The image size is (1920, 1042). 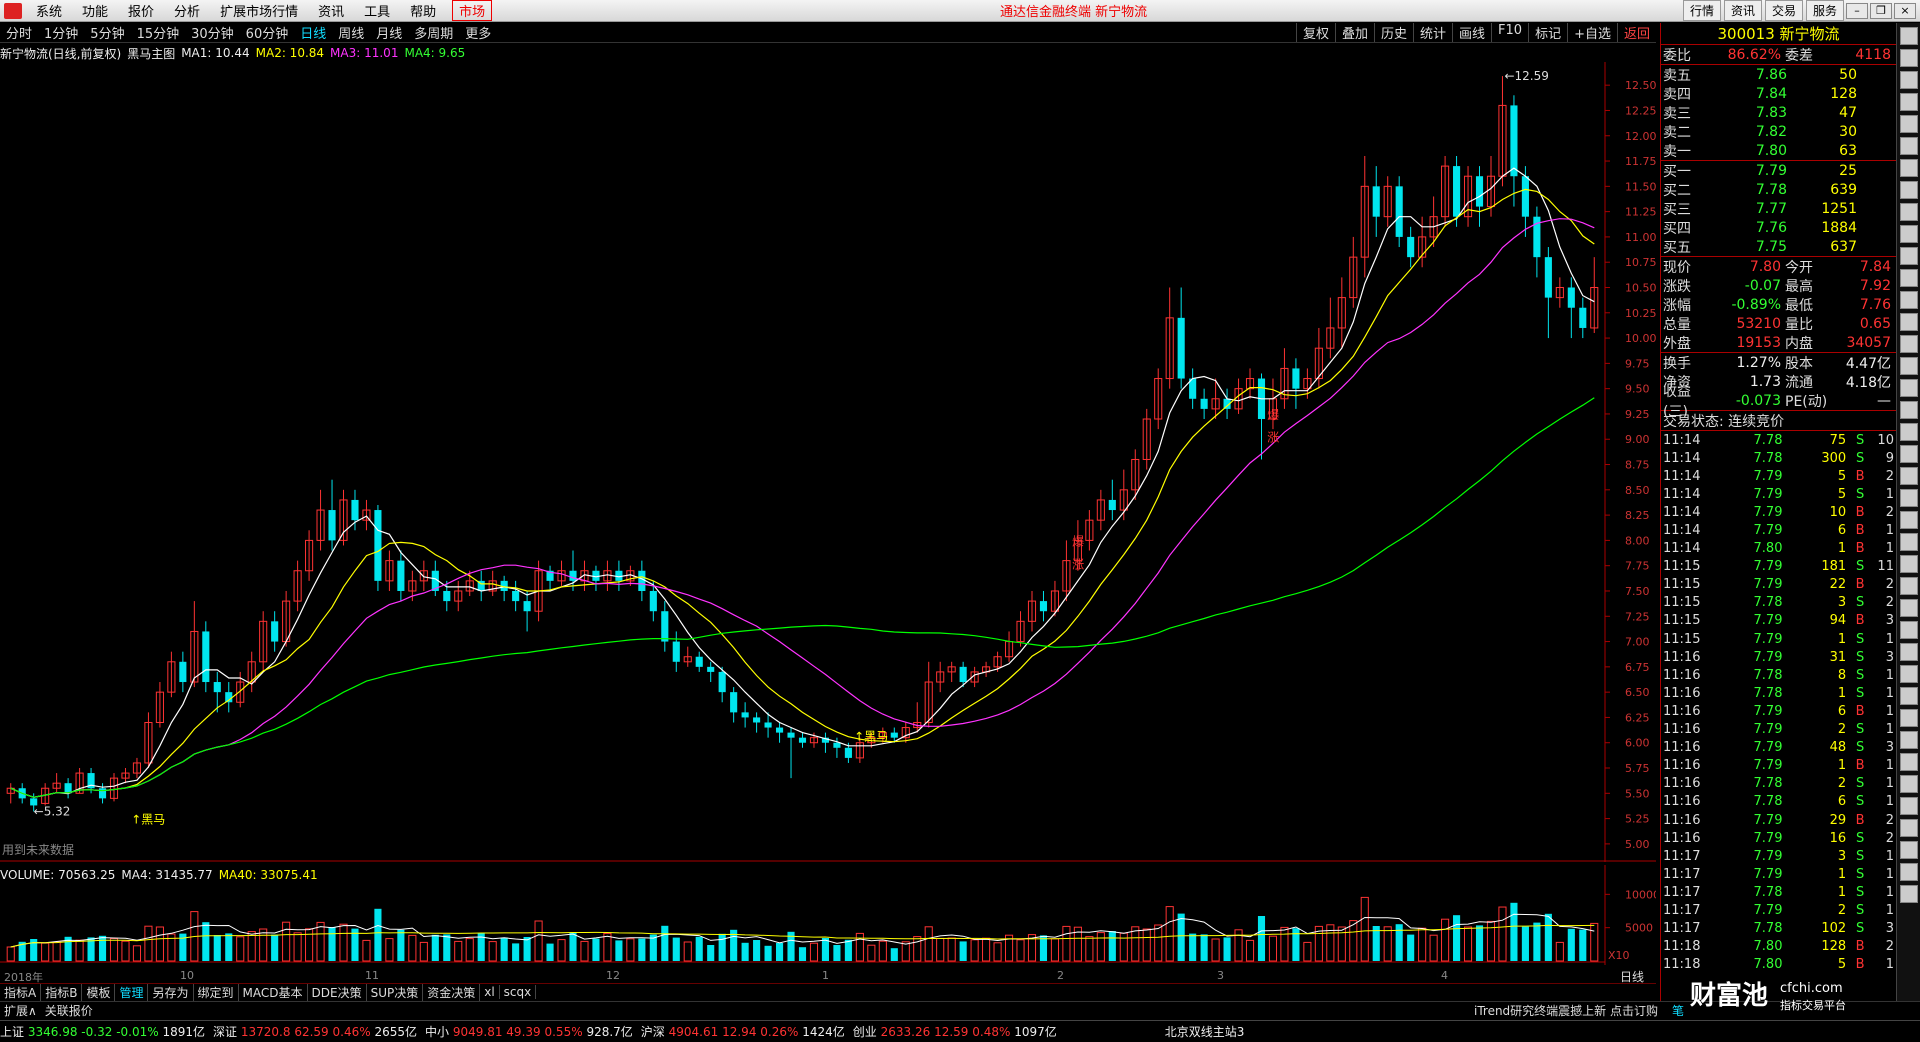 I want to click on indicator-tab: 管理, so click(x=132, y=992).